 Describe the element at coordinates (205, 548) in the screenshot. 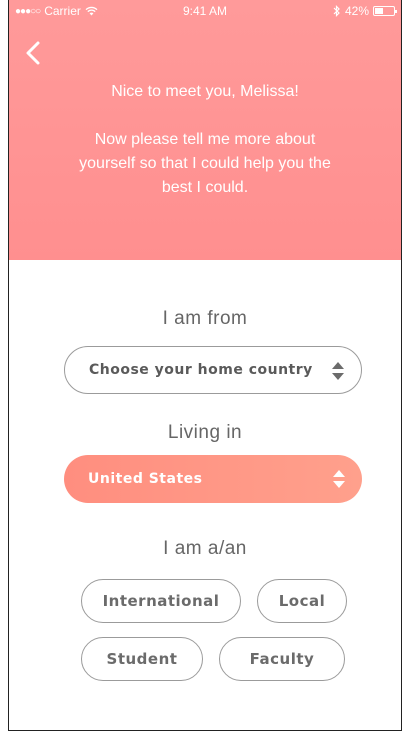

I see `role-label: I am a/an` at that location.